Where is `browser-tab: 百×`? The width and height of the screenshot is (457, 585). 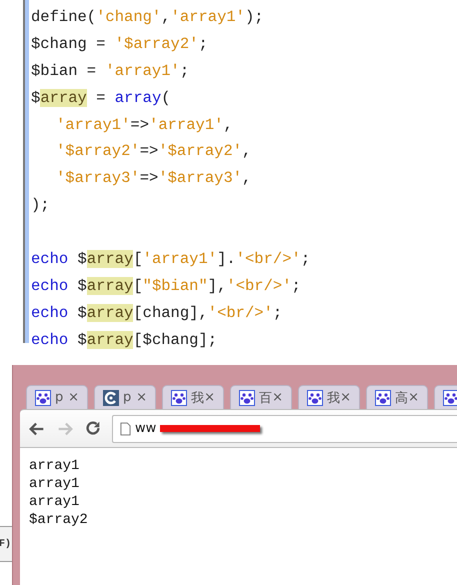
browser-tab: 百× is located at coordinates (261, 397).